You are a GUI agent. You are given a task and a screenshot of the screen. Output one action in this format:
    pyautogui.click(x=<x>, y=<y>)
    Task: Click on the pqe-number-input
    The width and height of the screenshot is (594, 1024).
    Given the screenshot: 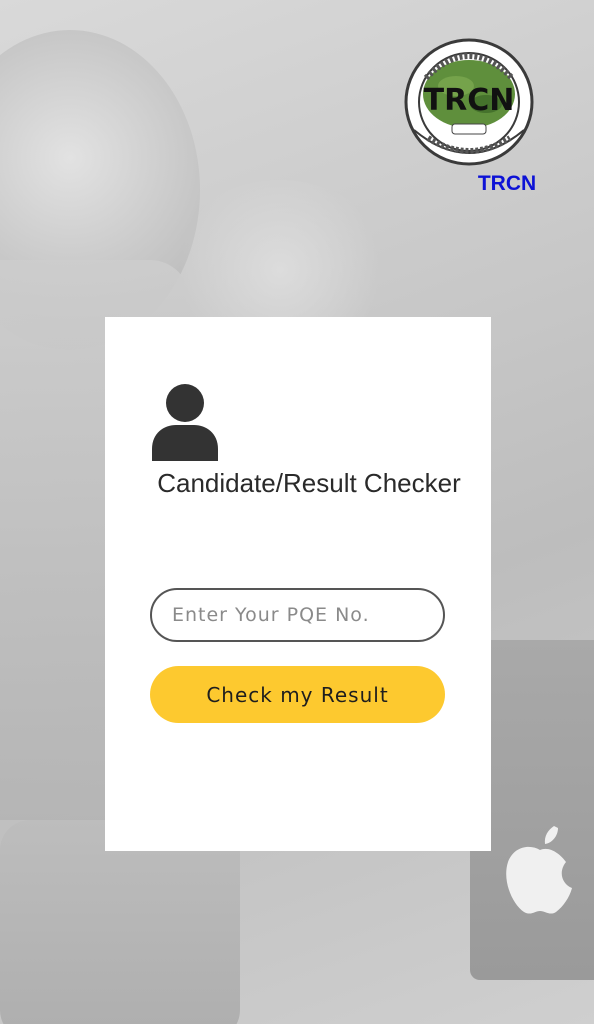 What is the action you would take?
    pyautogui.click(x=297, y=615)
    